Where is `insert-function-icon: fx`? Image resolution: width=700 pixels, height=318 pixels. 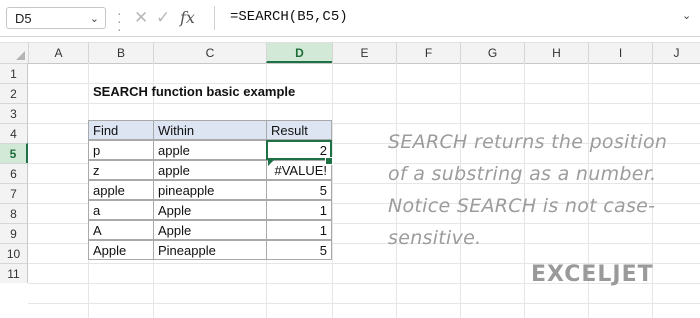 insert-function-icon: fx is located at coordinates (187, 17).